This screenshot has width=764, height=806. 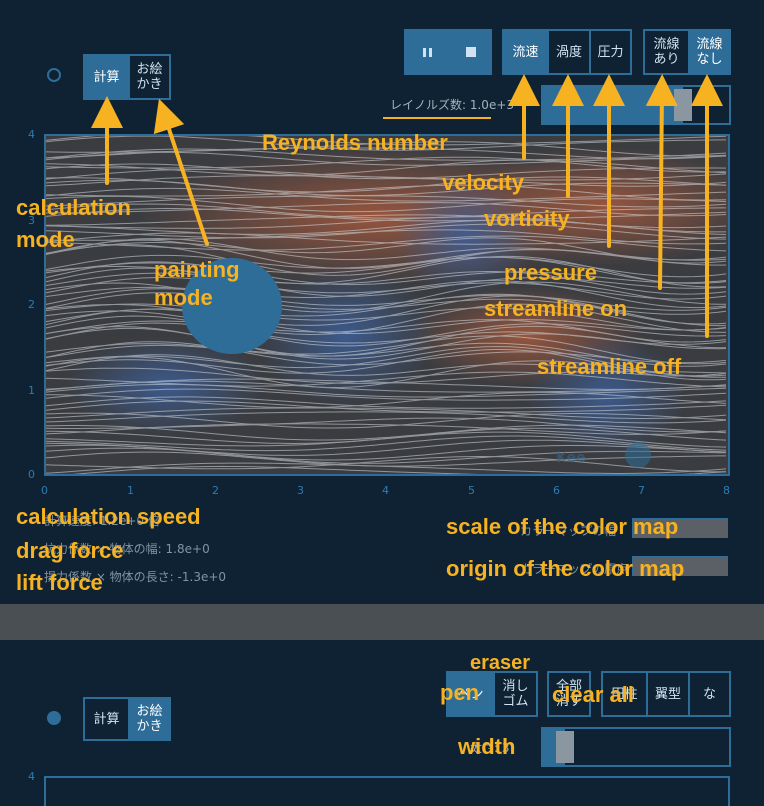 I want to click on reynolds-label: レイノルズ数: 1.0e+3, so click(x=452, y=105).